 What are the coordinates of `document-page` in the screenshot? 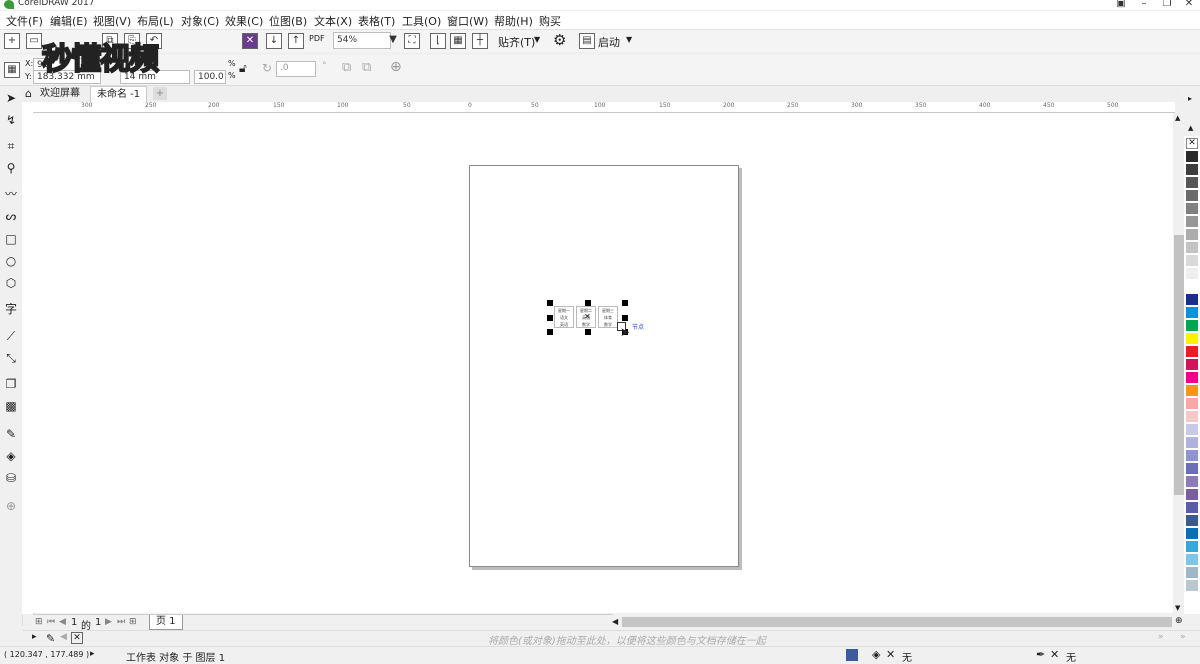 It's located at (604, 366).